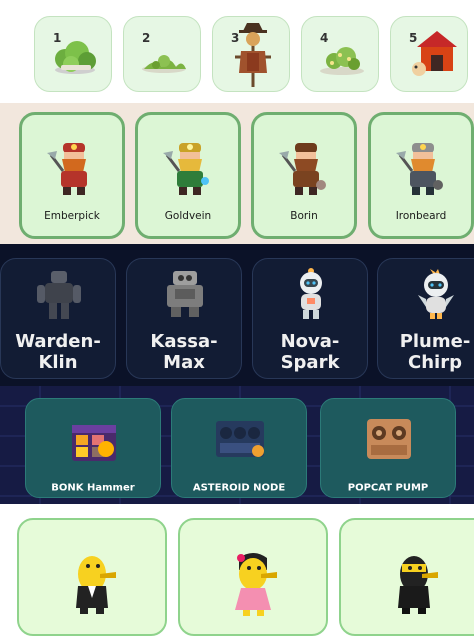 This screenshot has height=636, width=474. I want to click on dwarf-name: Borin, so click(304, 216).